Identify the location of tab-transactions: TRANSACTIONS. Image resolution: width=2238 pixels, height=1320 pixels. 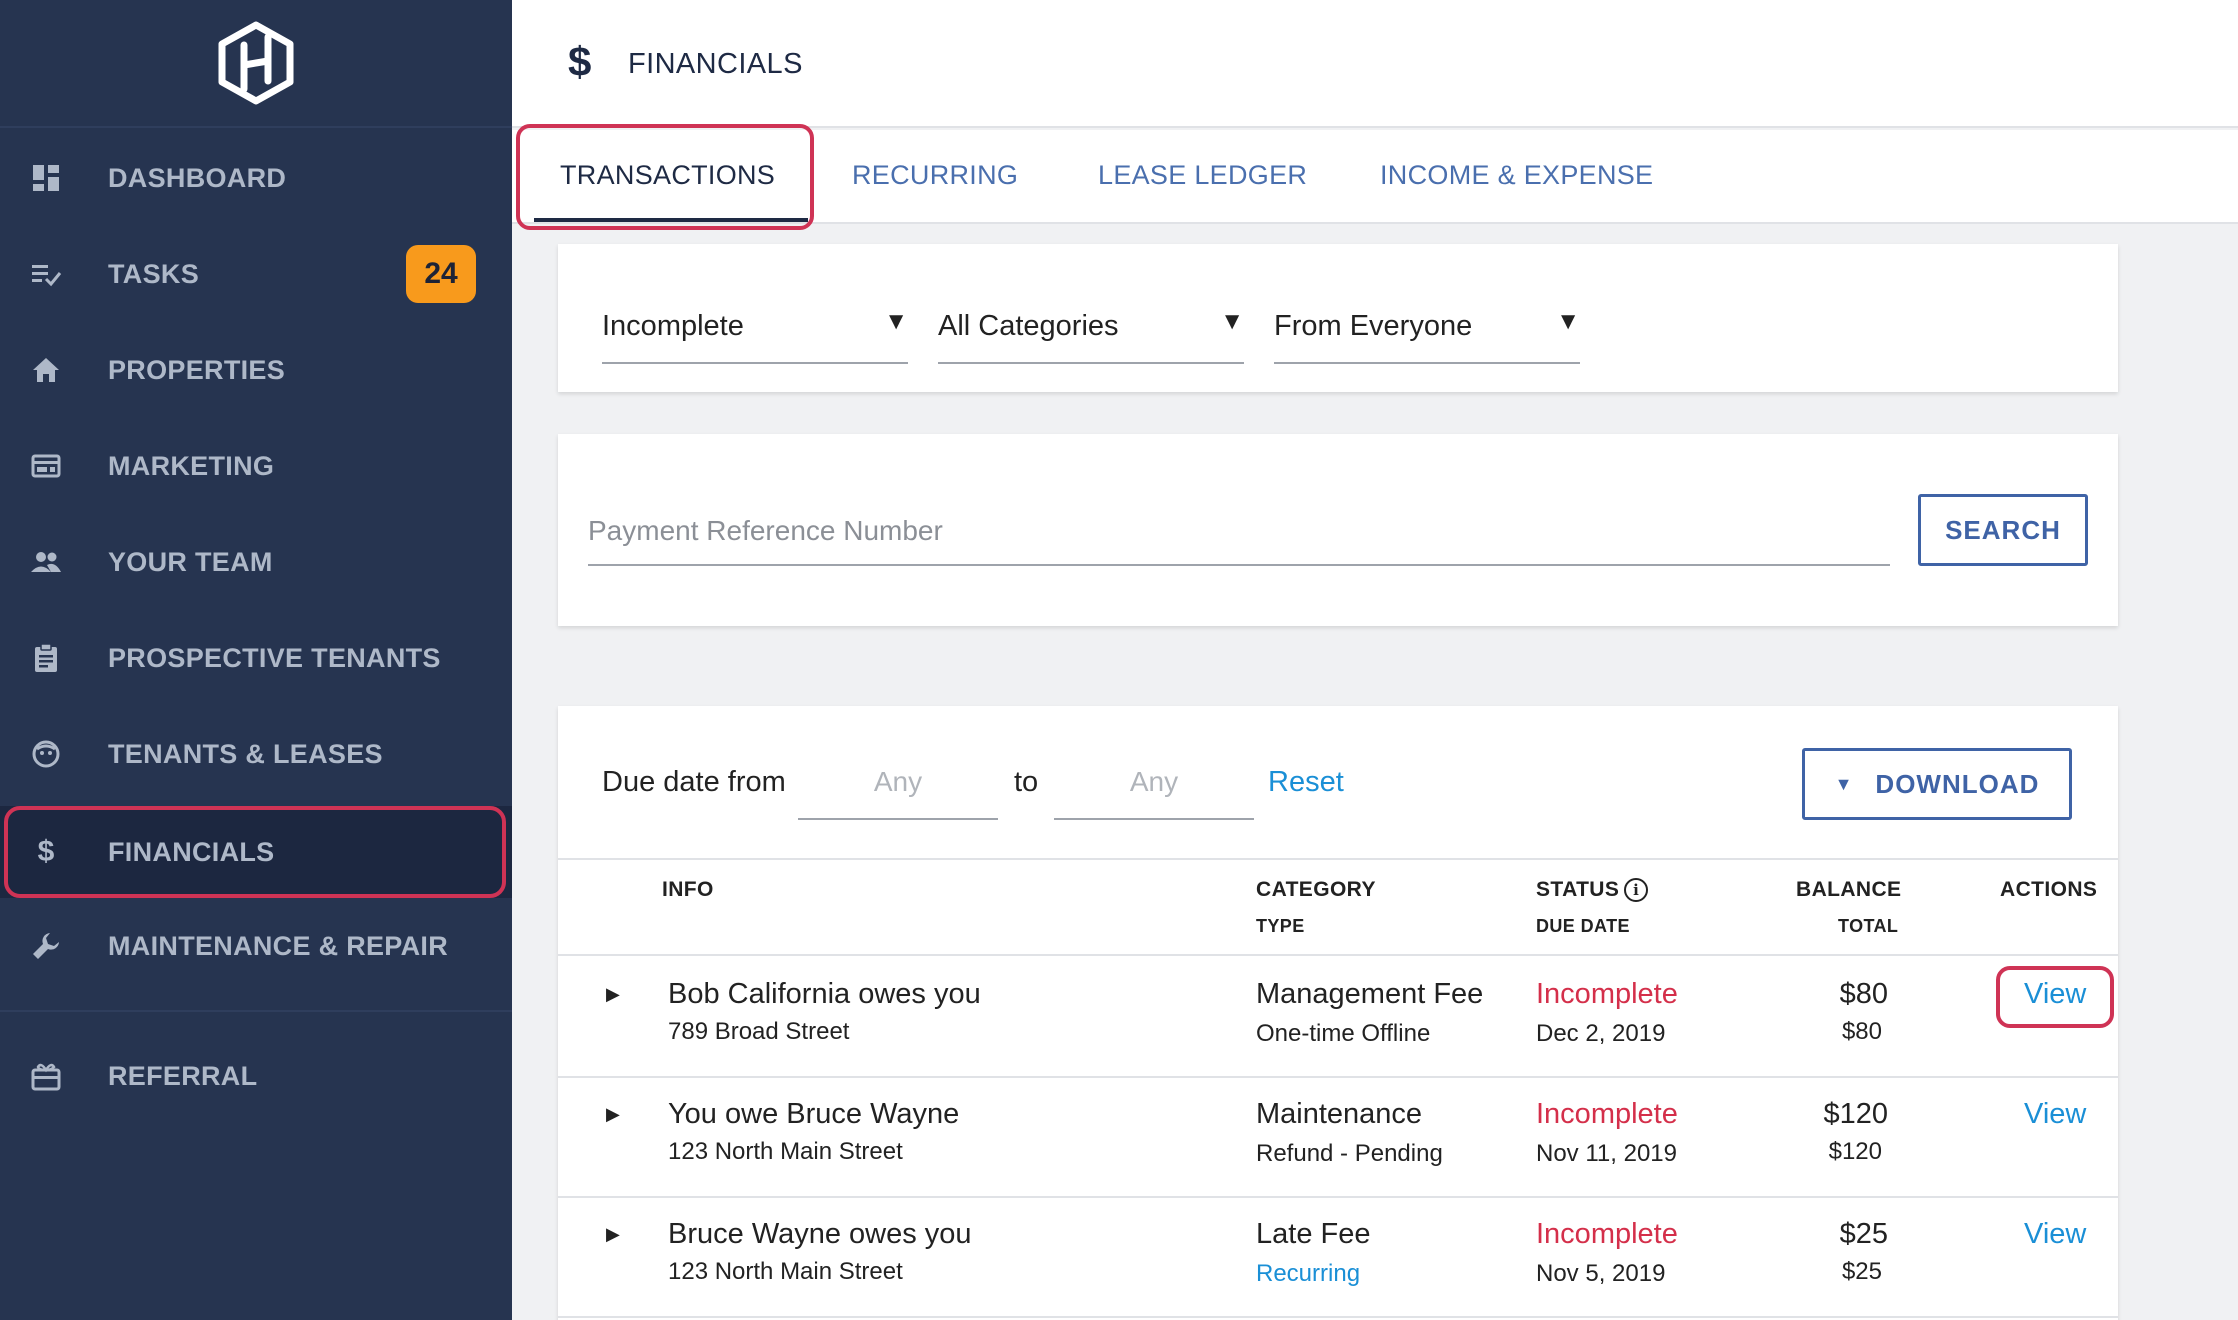
(667, 175).